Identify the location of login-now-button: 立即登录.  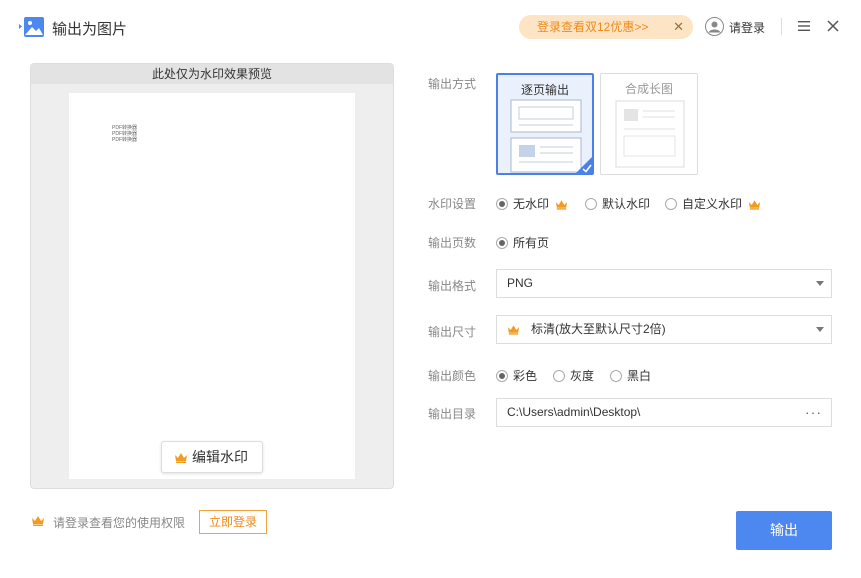
(233, 522).